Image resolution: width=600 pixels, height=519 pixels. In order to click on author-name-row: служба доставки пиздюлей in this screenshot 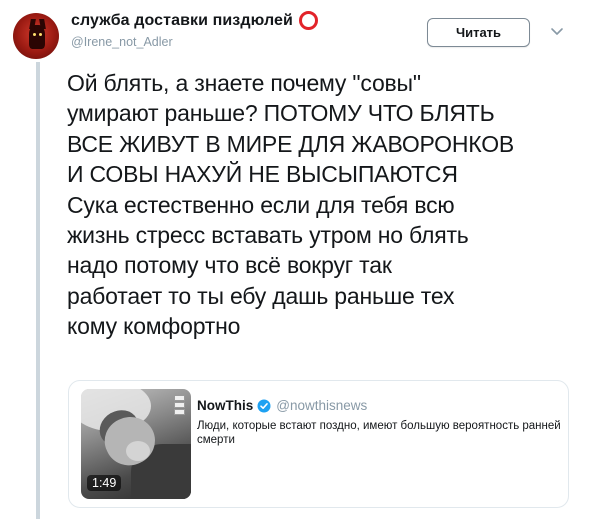, I will do `click(194, 20)`.